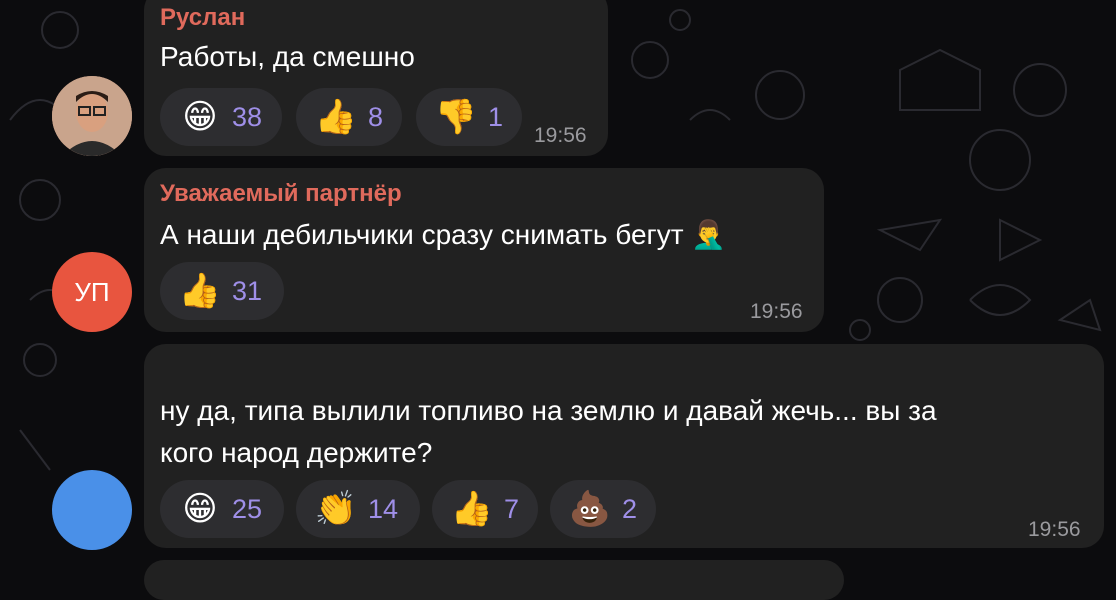  Describe the element at coordinates (247, 508) in the screenshot. I see `reaction-count: 25` at that location.